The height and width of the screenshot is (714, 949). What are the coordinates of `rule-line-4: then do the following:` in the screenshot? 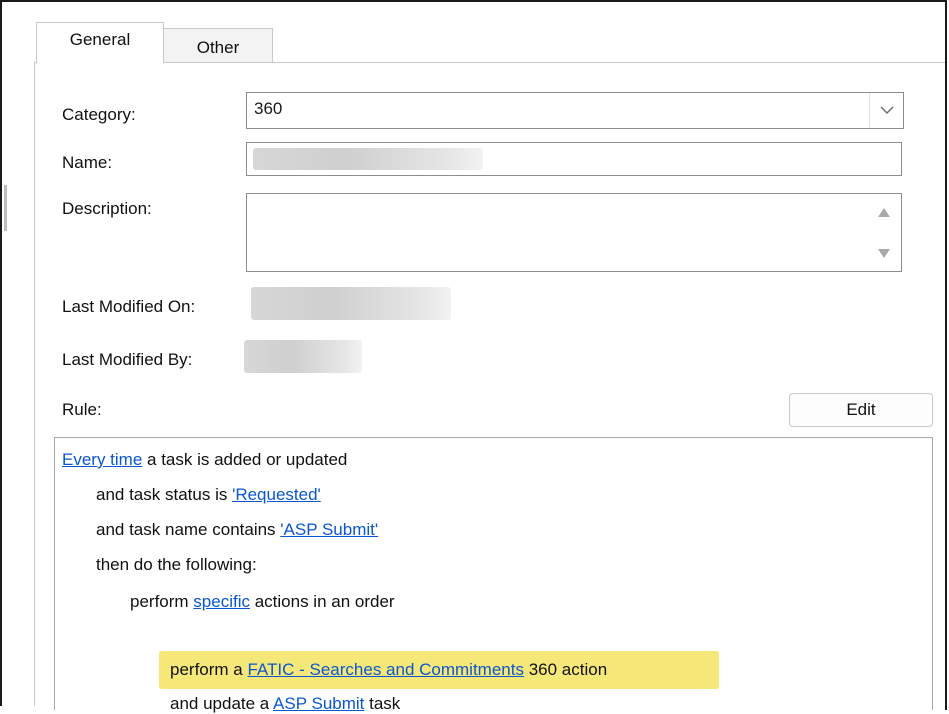 It's located at (176, 564).